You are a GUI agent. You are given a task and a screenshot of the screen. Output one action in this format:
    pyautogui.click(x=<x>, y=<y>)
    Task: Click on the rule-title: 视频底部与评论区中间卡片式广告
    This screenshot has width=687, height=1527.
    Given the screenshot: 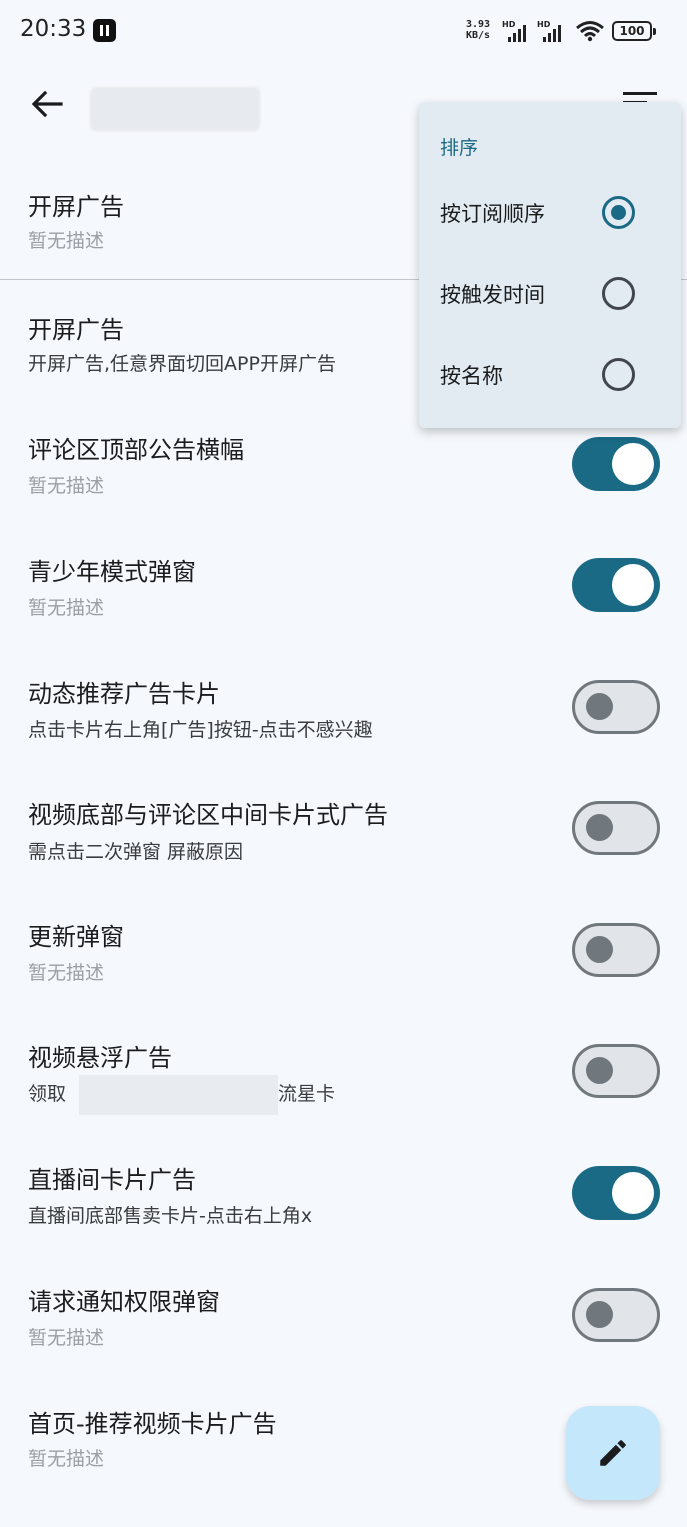 What is the action you would take?
    pyautogui.click(x=208, y=815)
    